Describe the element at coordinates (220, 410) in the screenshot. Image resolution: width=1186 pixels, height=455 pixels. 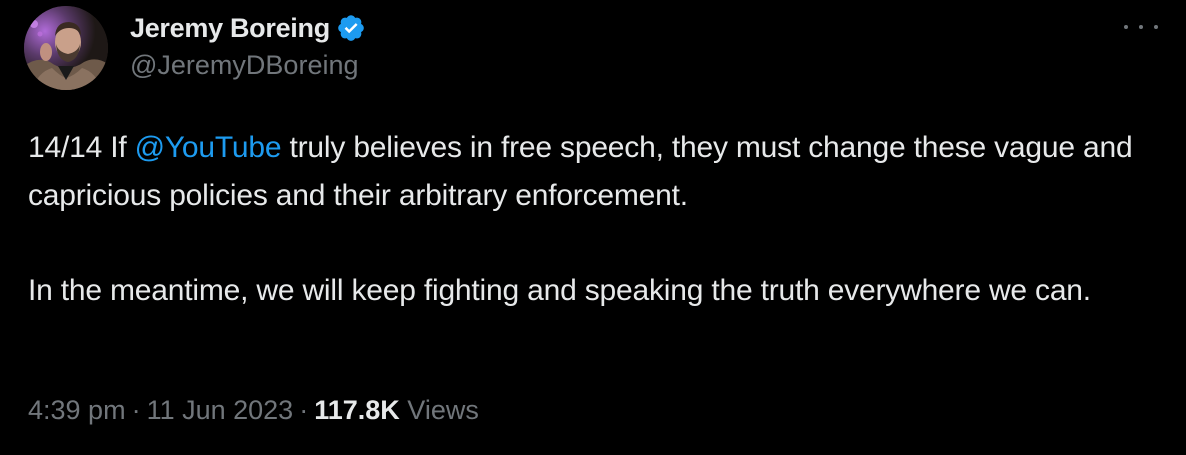
I see `tweet-date: 11 Jun 2023` at that location.